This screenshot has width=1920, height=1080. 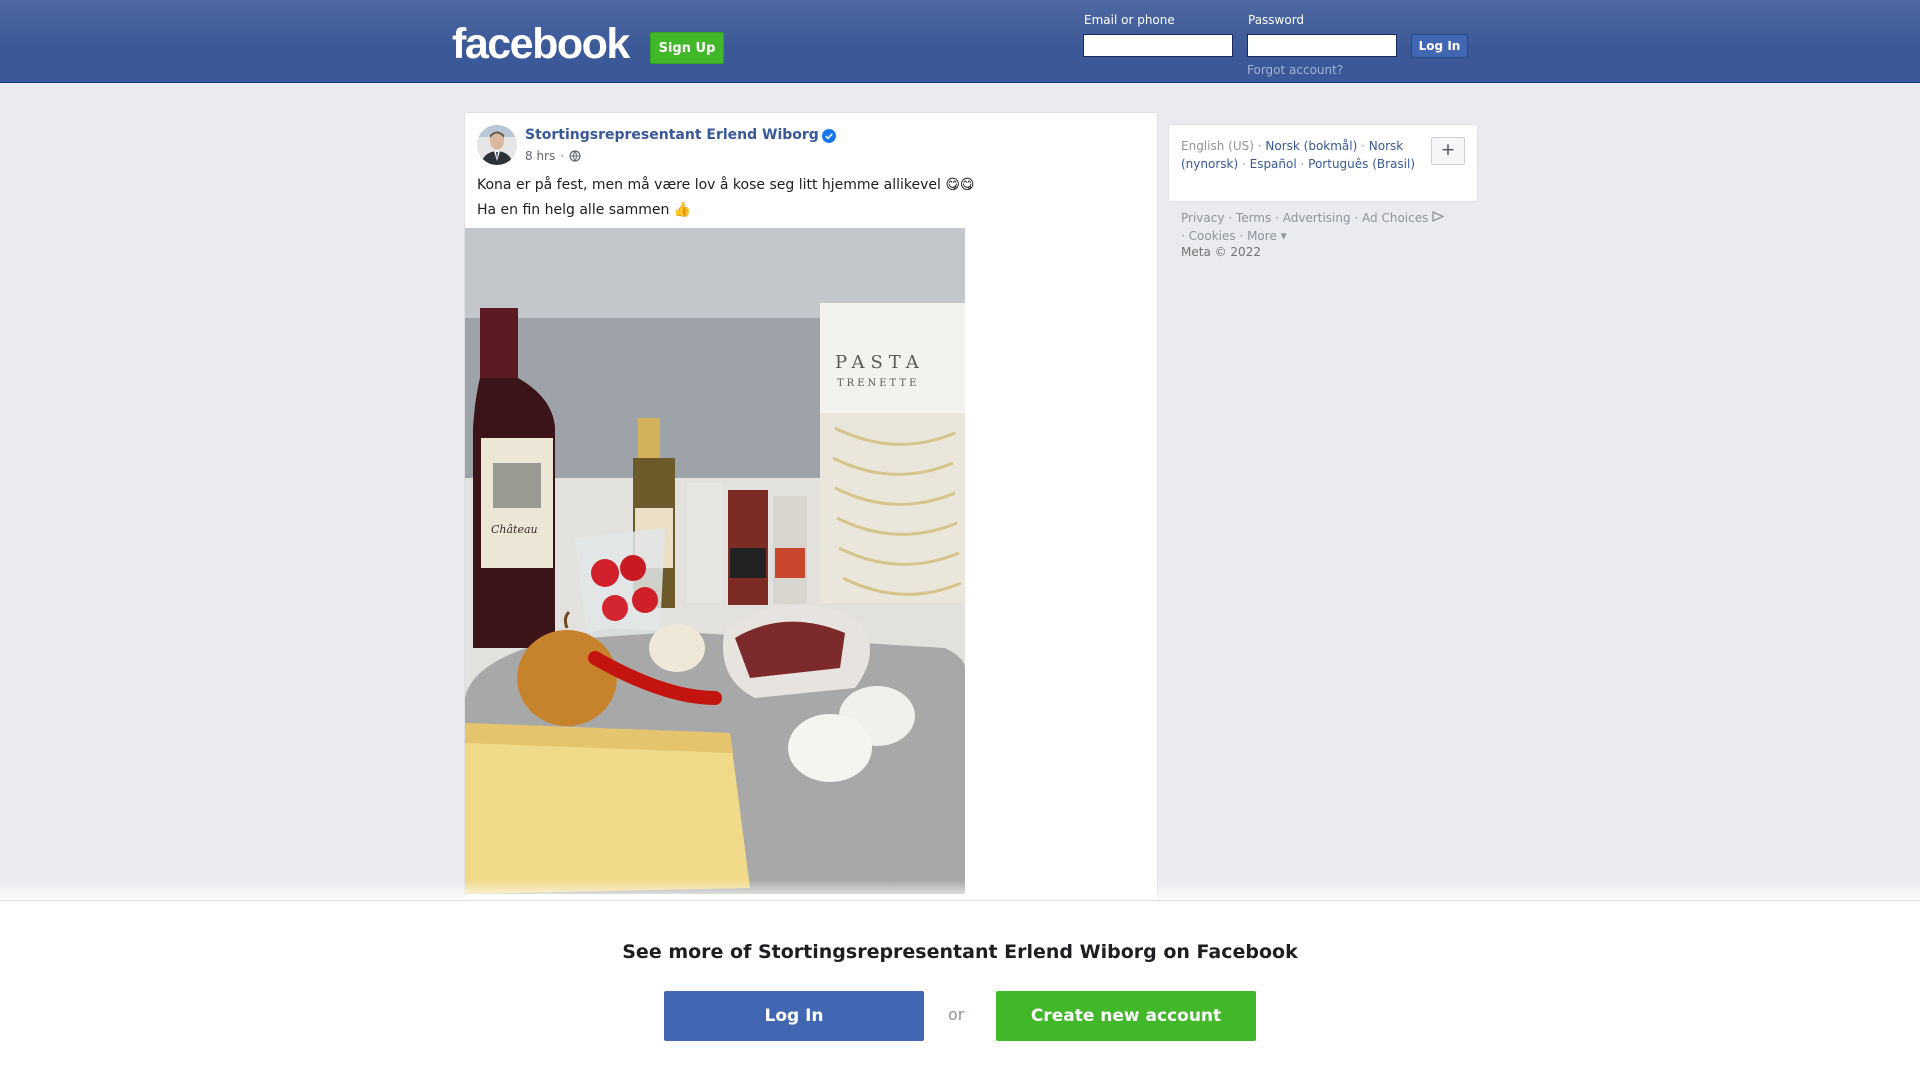 I want to click on verified-badge-icon, so click(x=829, y=135).